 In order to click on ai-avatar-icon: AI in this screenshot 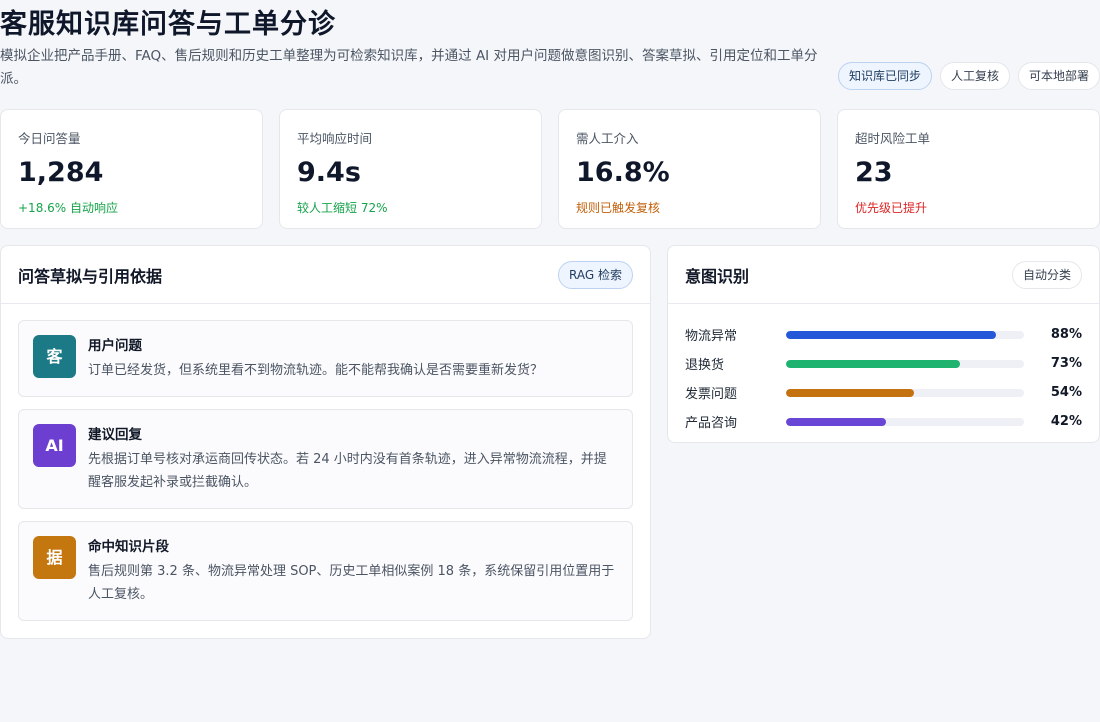, I will do `click(54, 445)`.